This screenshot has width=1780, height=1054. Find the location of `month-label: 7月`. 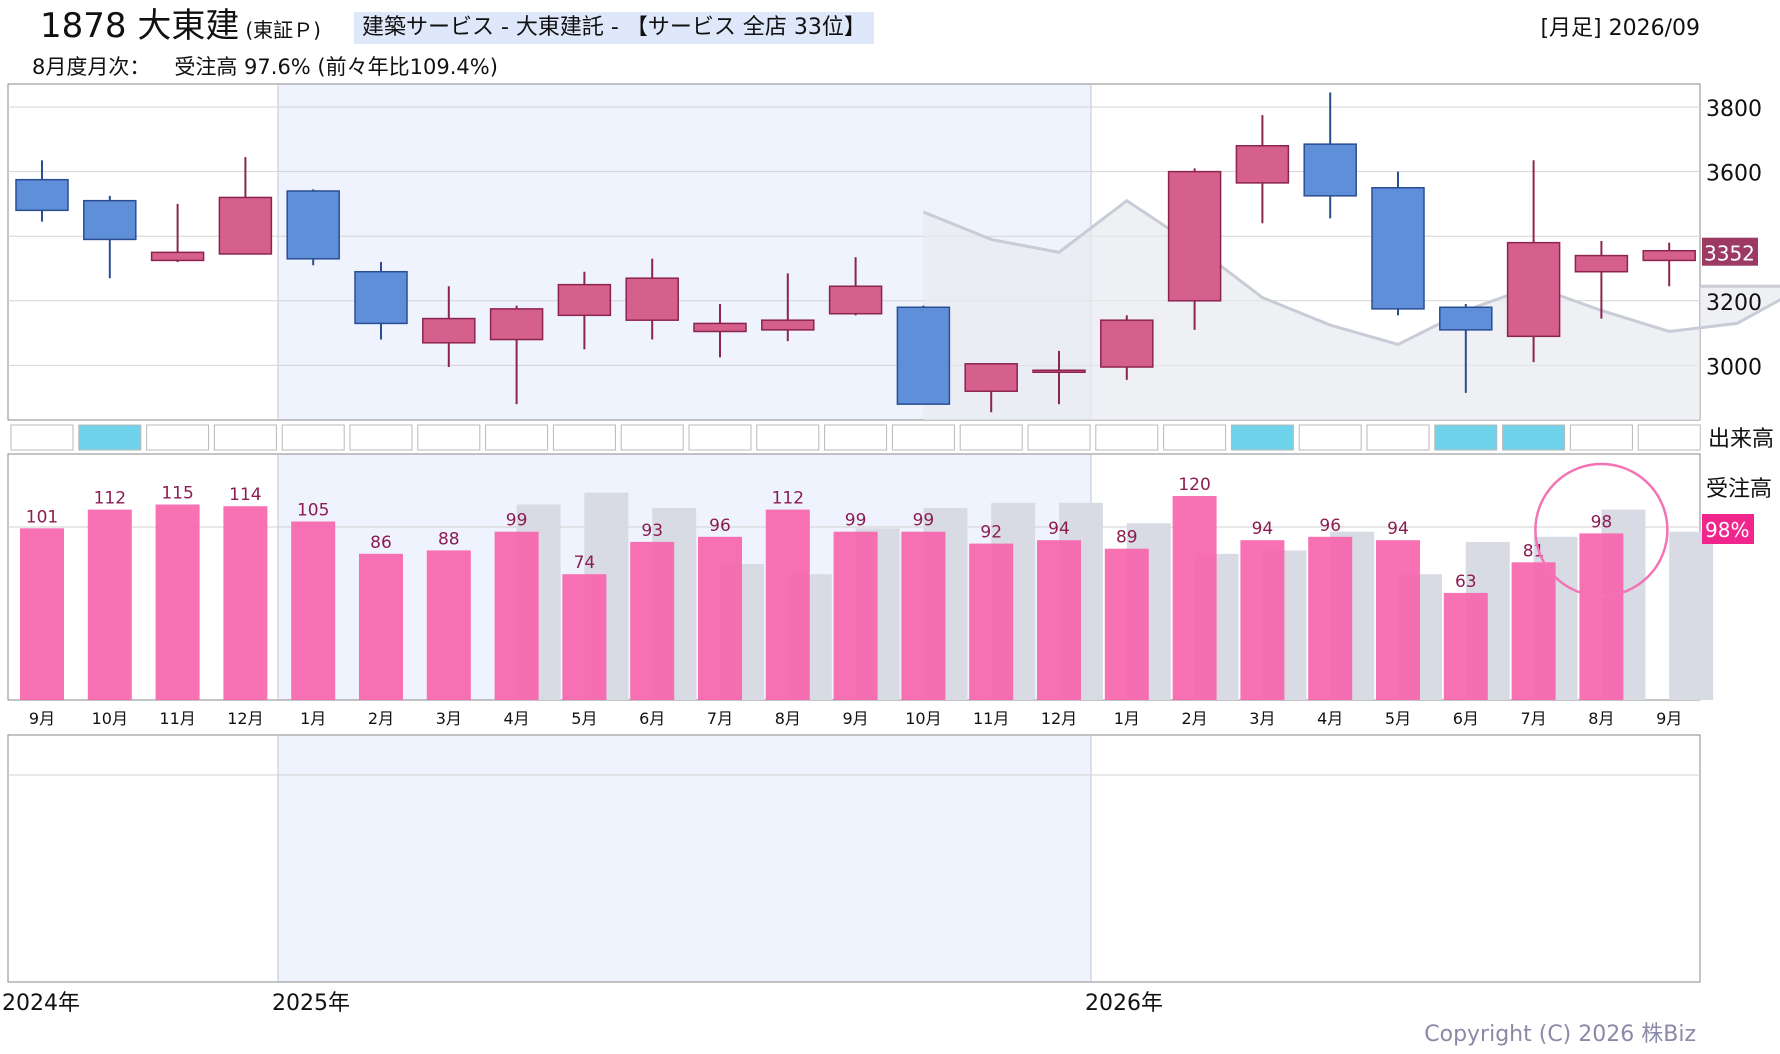

month-label: 7月 is located at coordinates (720, 718).